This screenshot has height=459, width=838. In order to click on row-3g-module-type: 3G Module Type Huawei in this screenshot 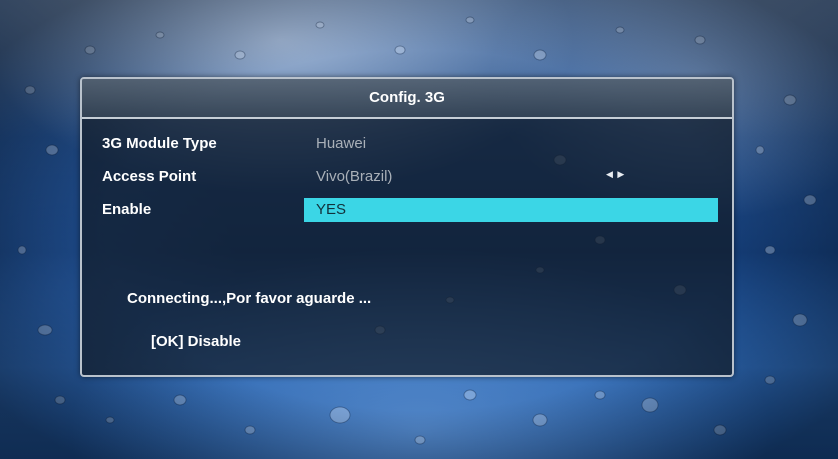, I will do `click(405, 144)`.